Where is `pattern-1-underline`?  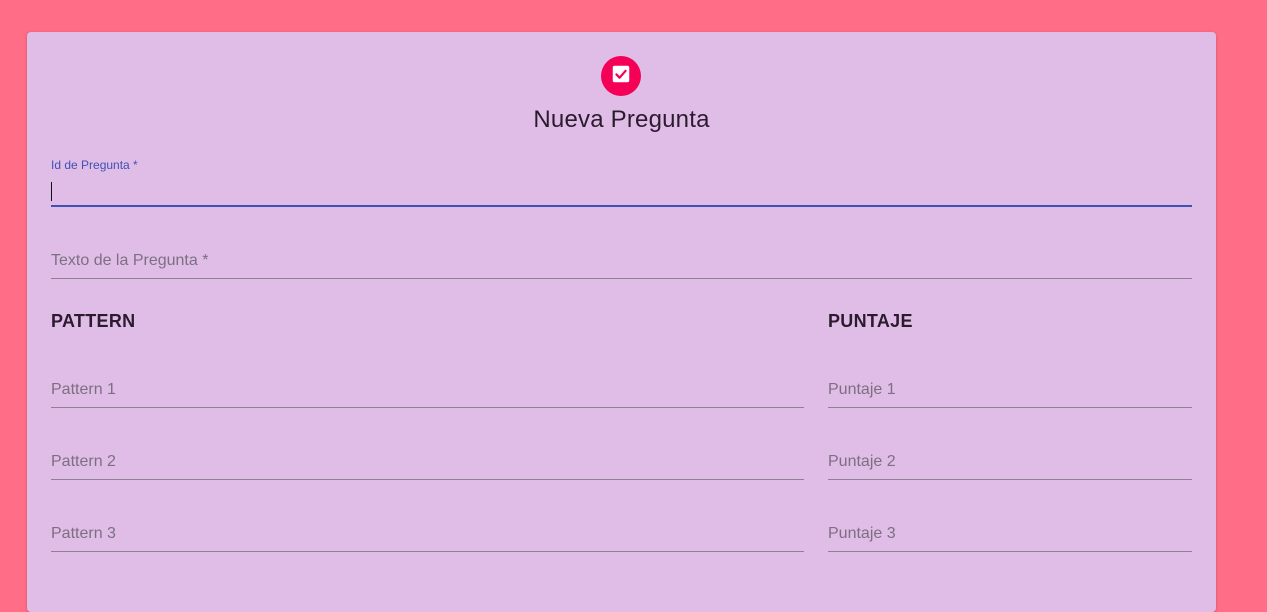
pattern-1-underline is located at coordinates (427, 407).